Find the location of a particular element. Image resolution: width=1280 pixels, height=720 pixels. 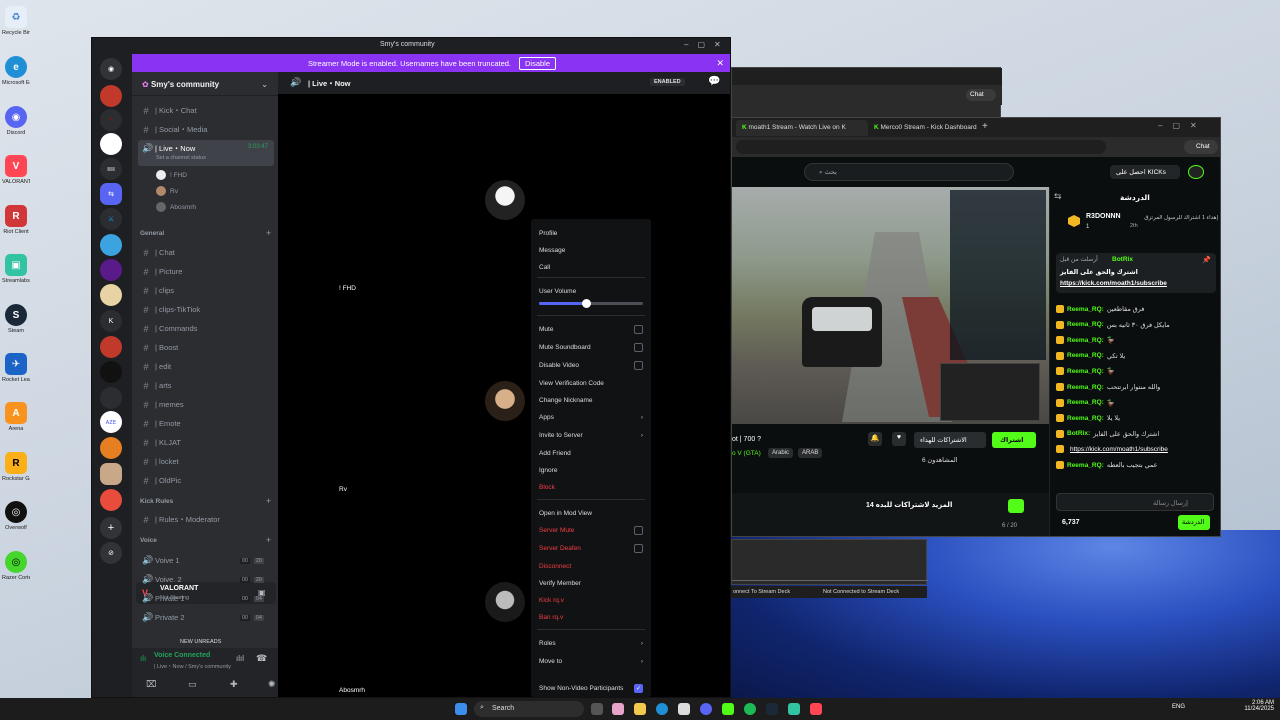

category-general: General is located at coordinates (152, 233).